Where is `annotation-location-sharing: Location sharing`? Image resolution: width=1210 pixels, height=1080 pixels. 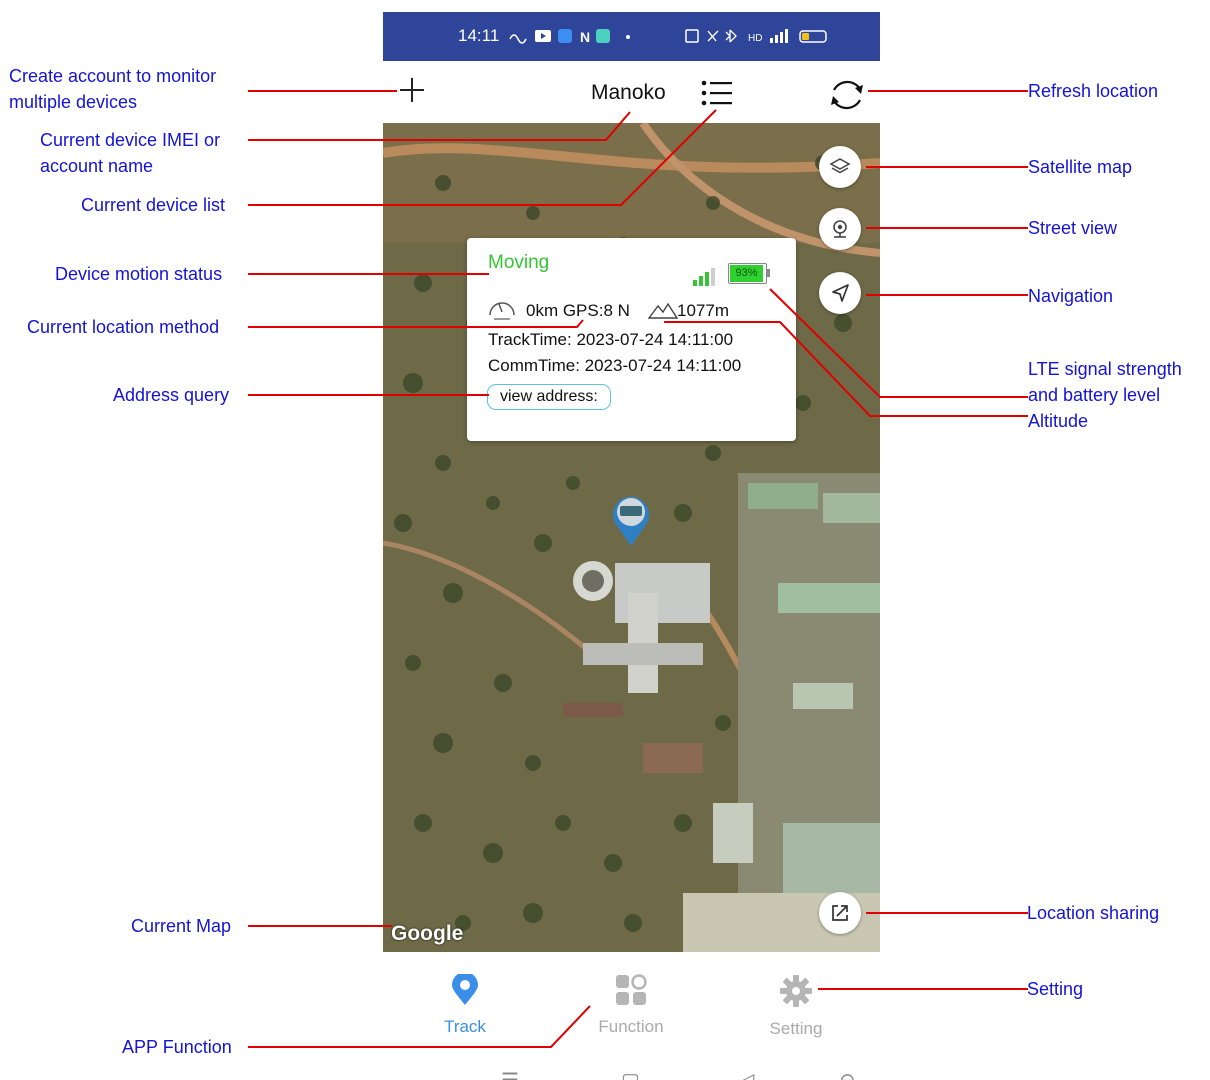
annotation-location-sharing: Location sharing is located at coordinates (1093, 913).